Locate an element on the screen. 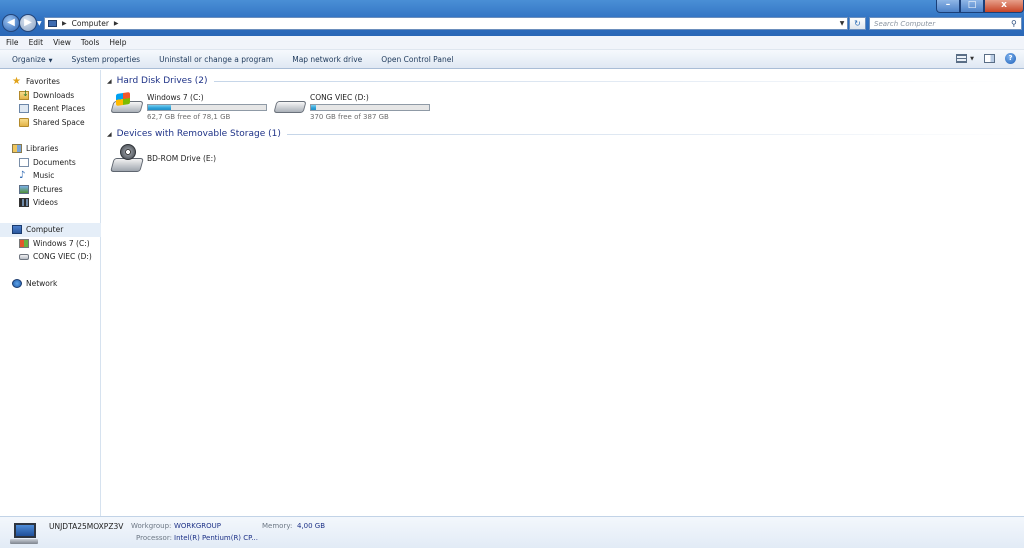 This screenshot has width=1024, height=548. bd-rom-drive-tile: BD-ROM Drive (E:) is located at coordinates (163, 160).